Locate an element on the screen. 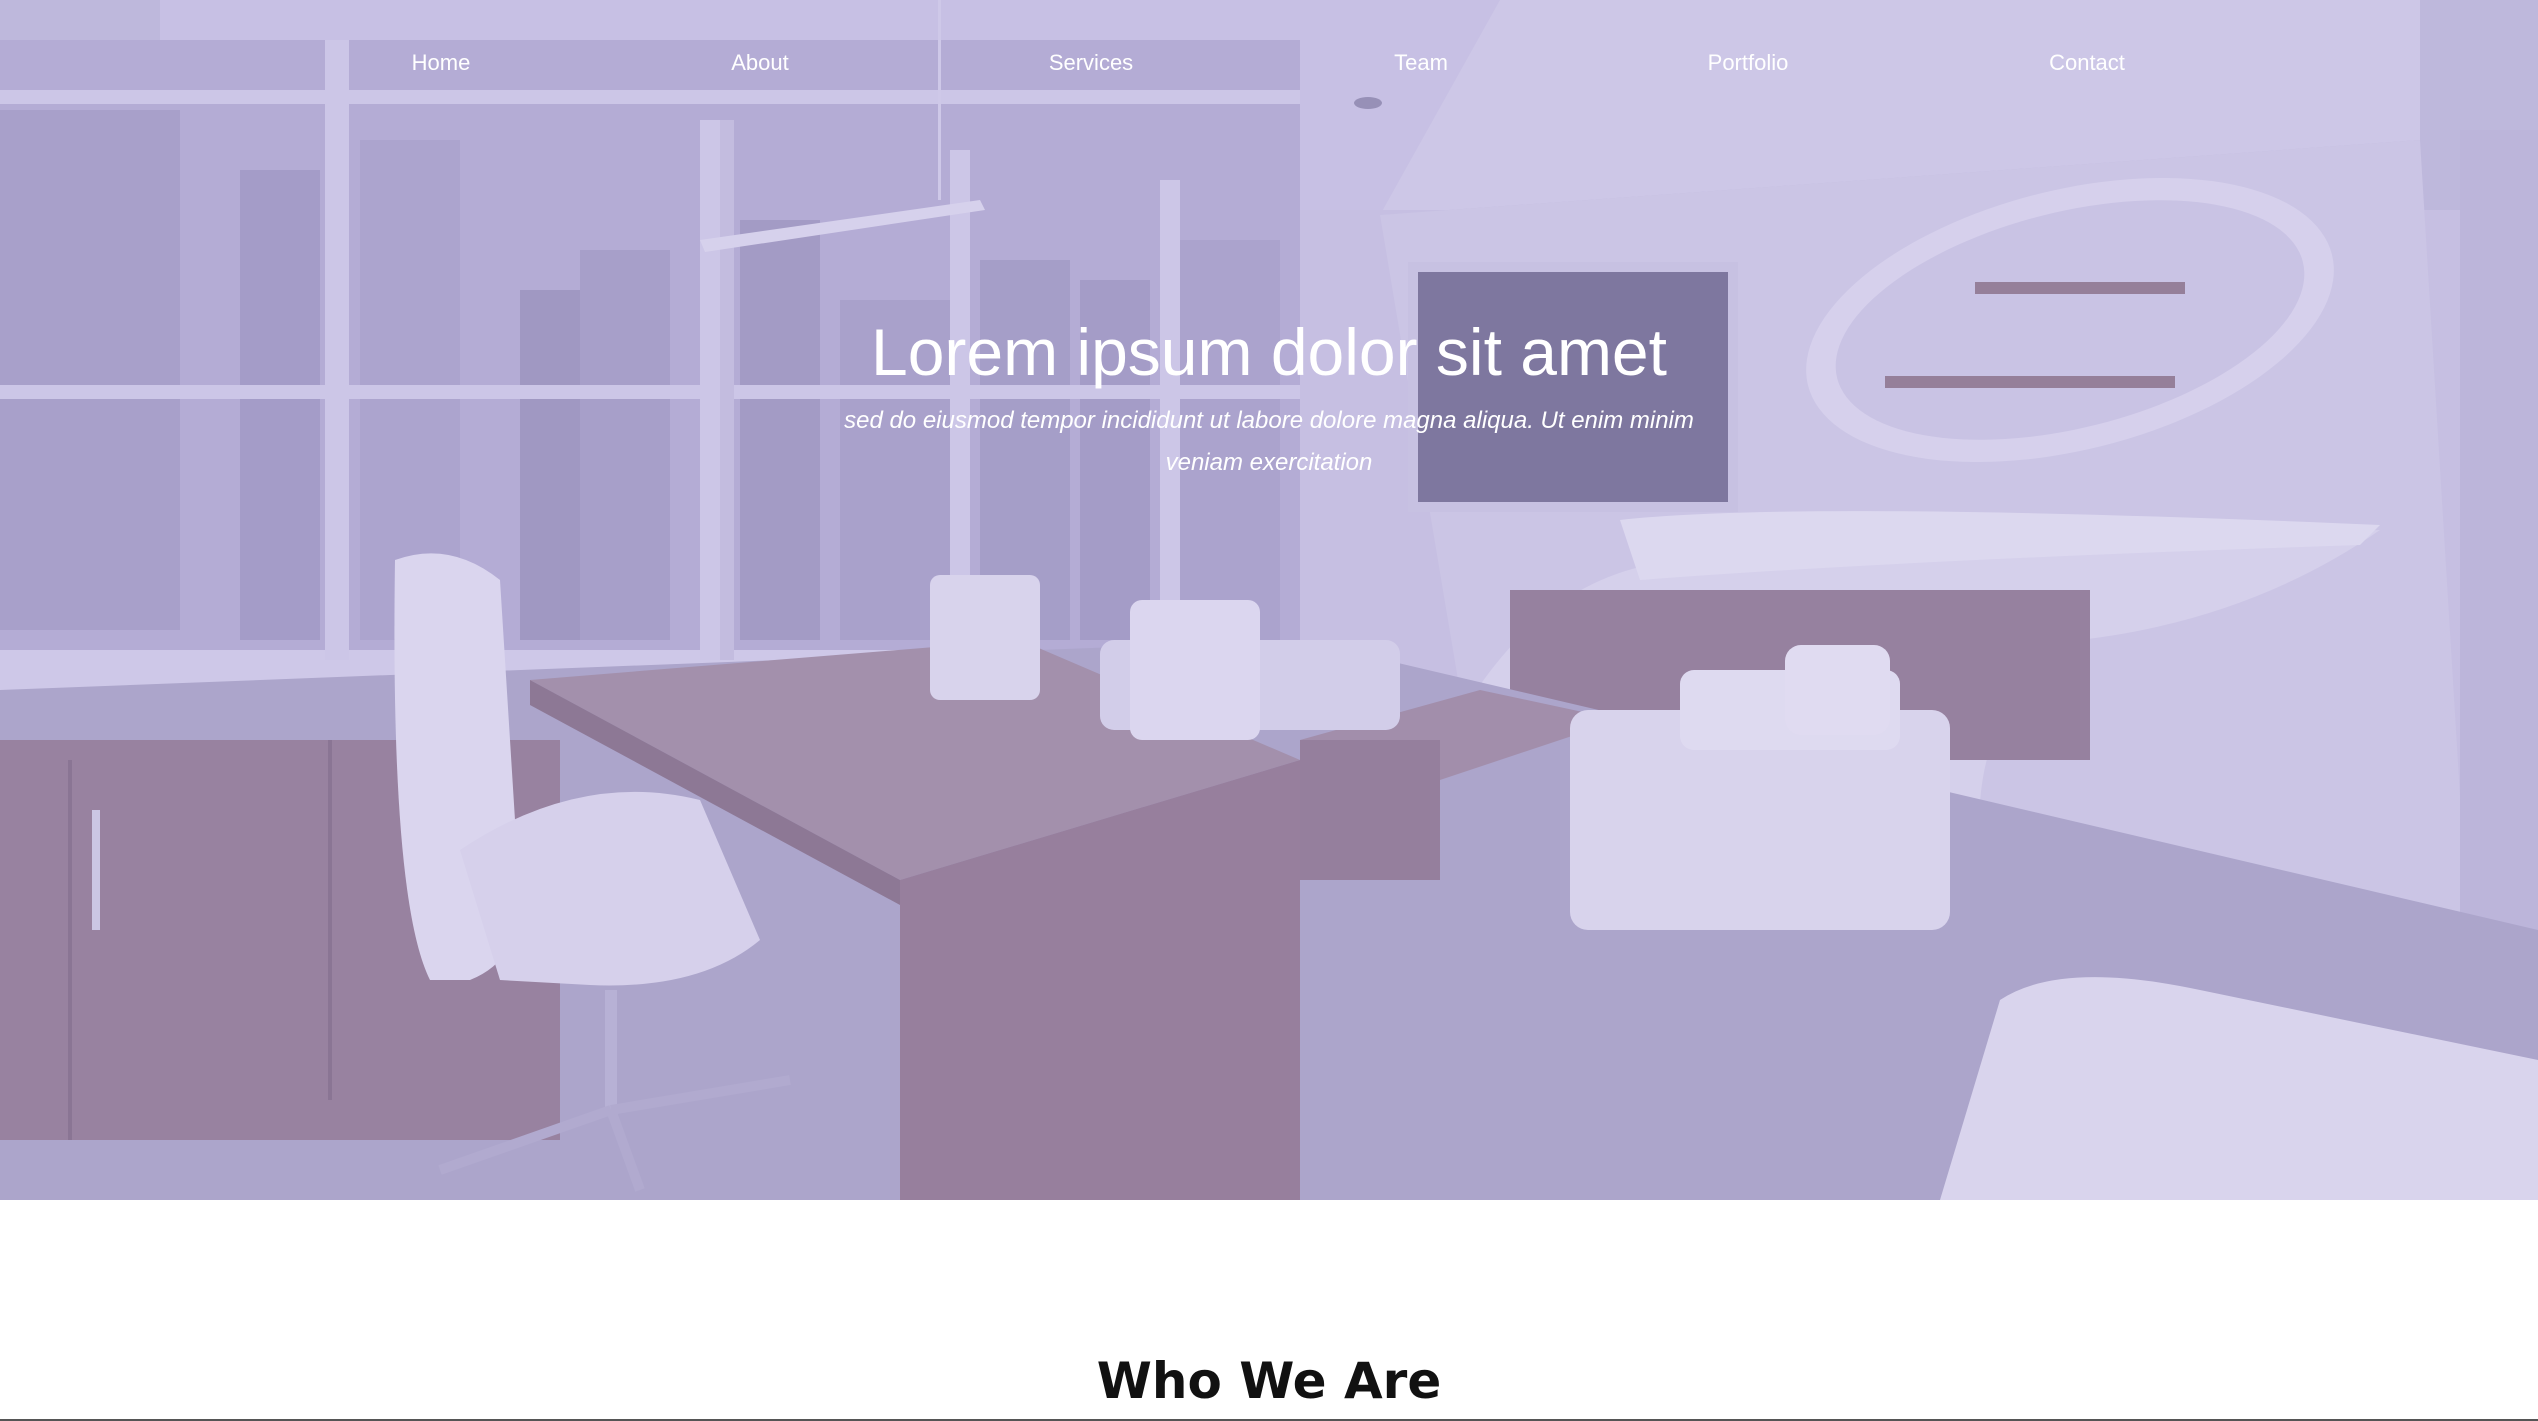 This screenshot has width=2538, height=1421. nav-link-about: About is located at coordinates (760, 63).